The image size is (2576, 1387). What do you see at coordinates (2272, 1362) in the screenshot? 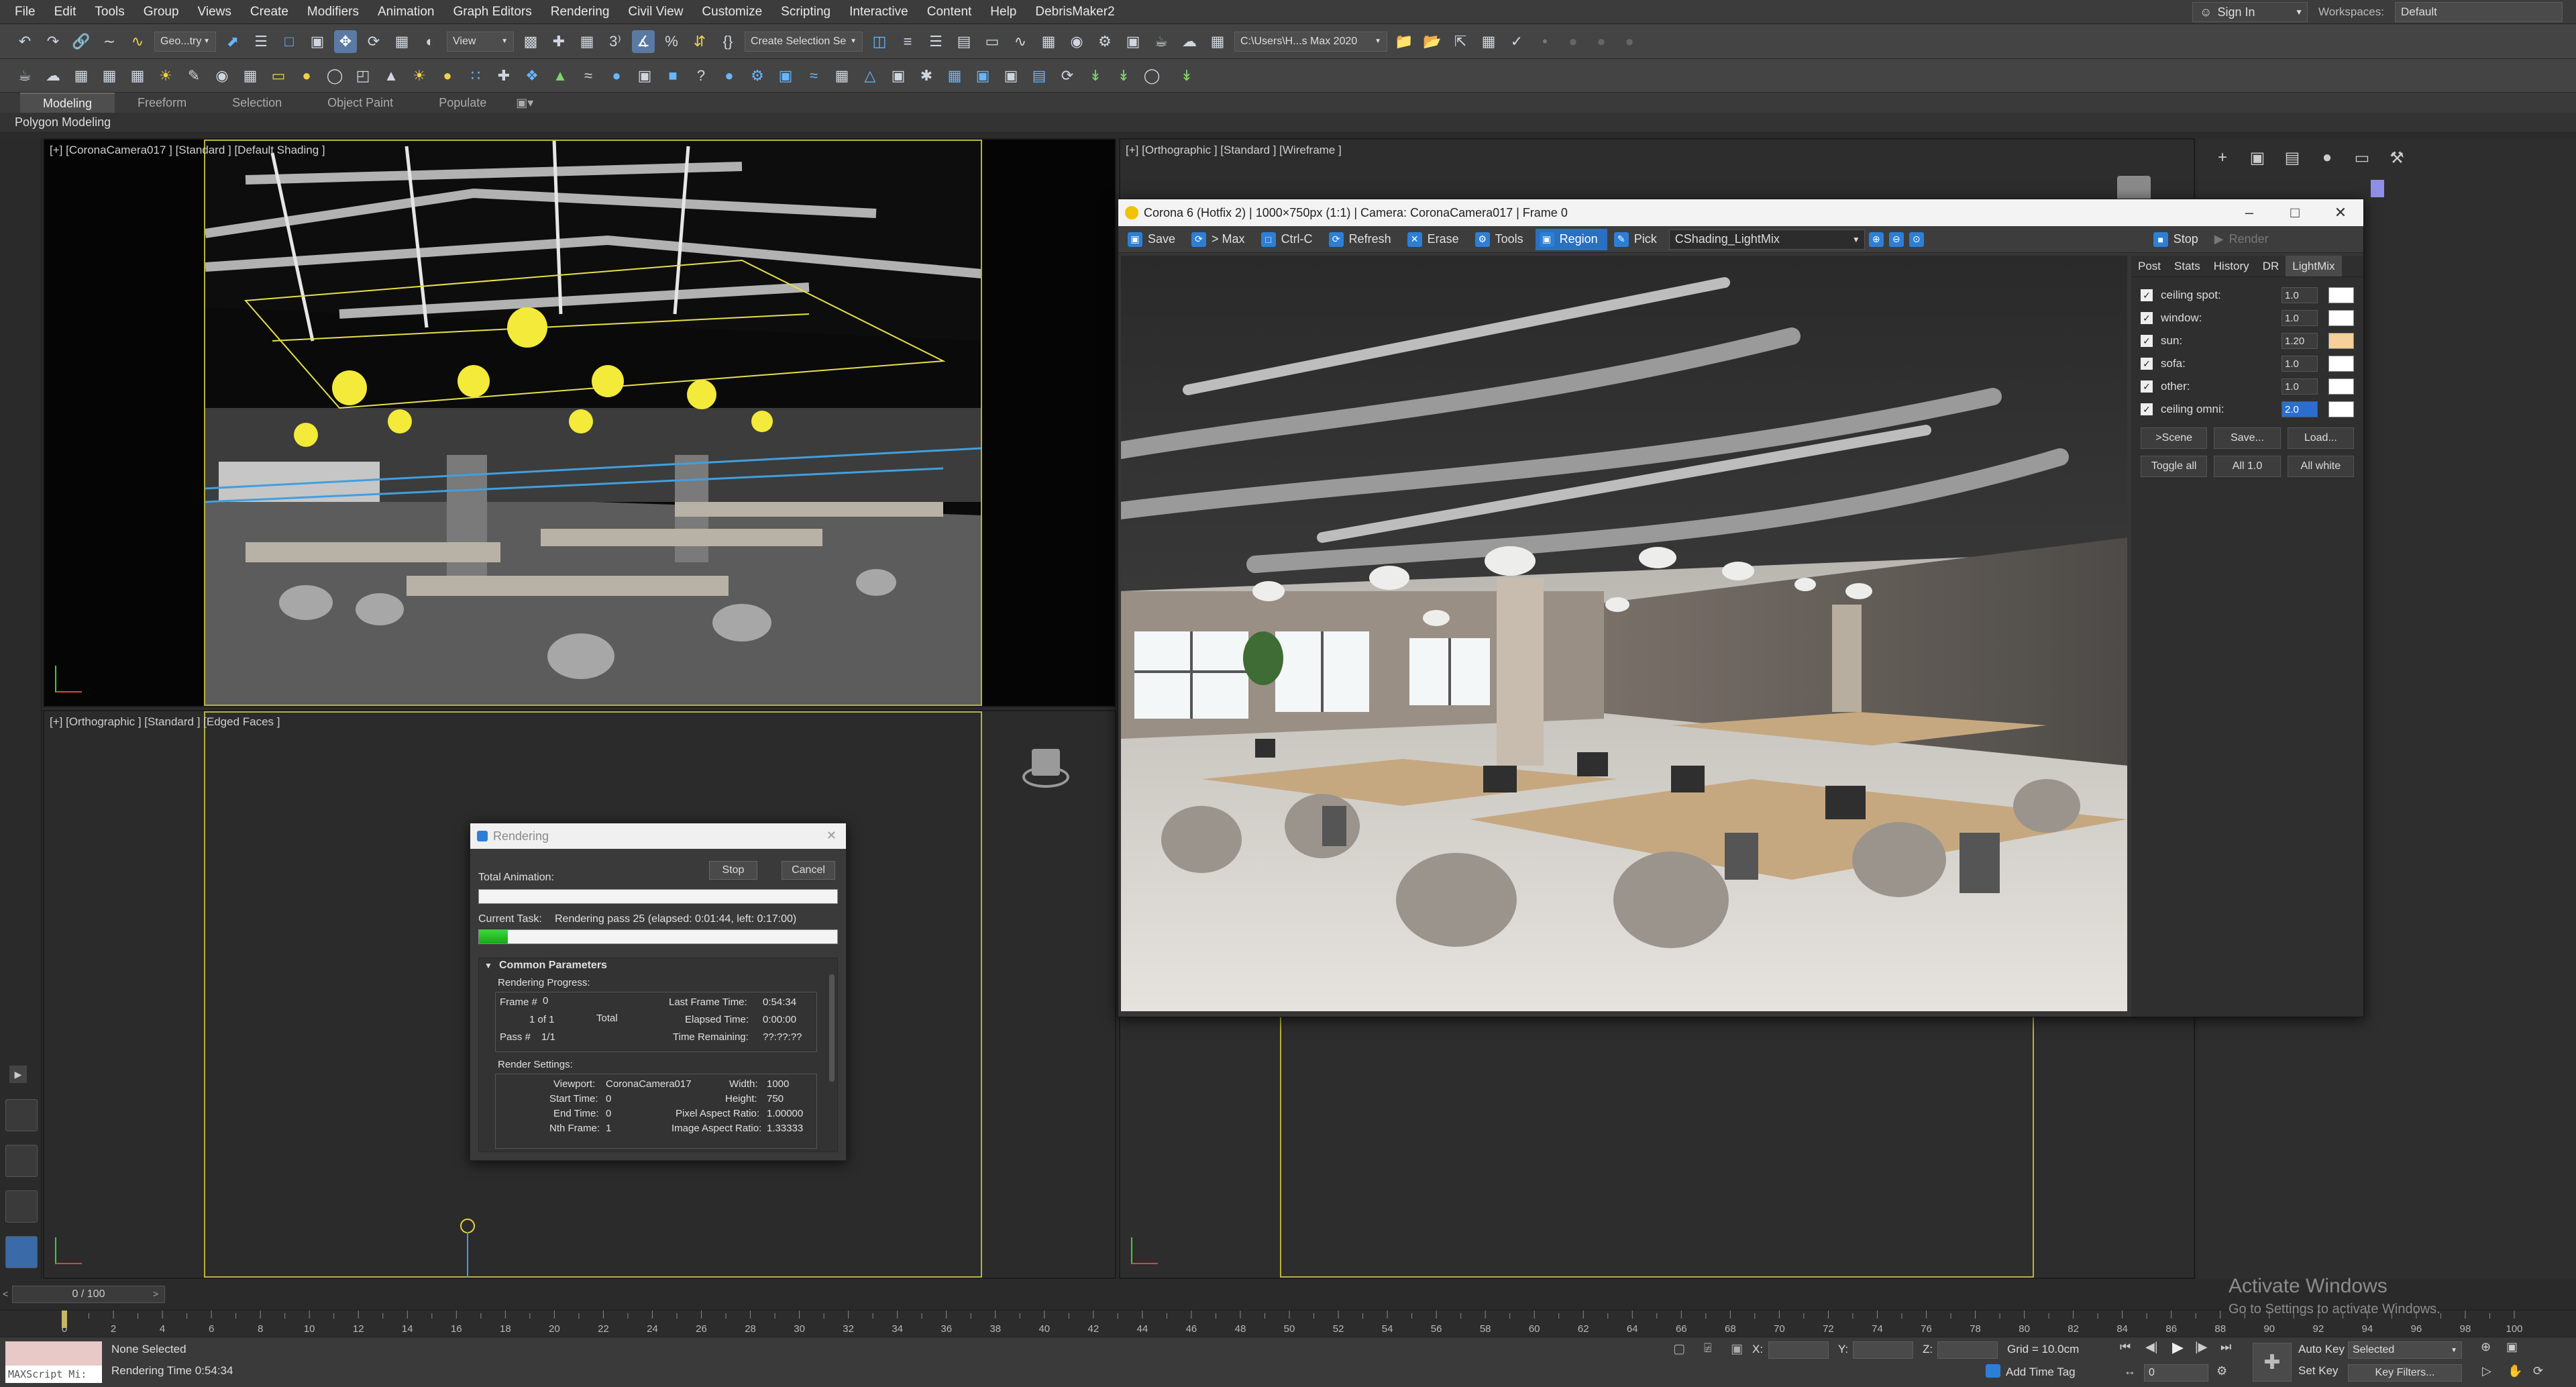
I see `set-key-big-button: ✚` at bounding box center [2272, 1362].